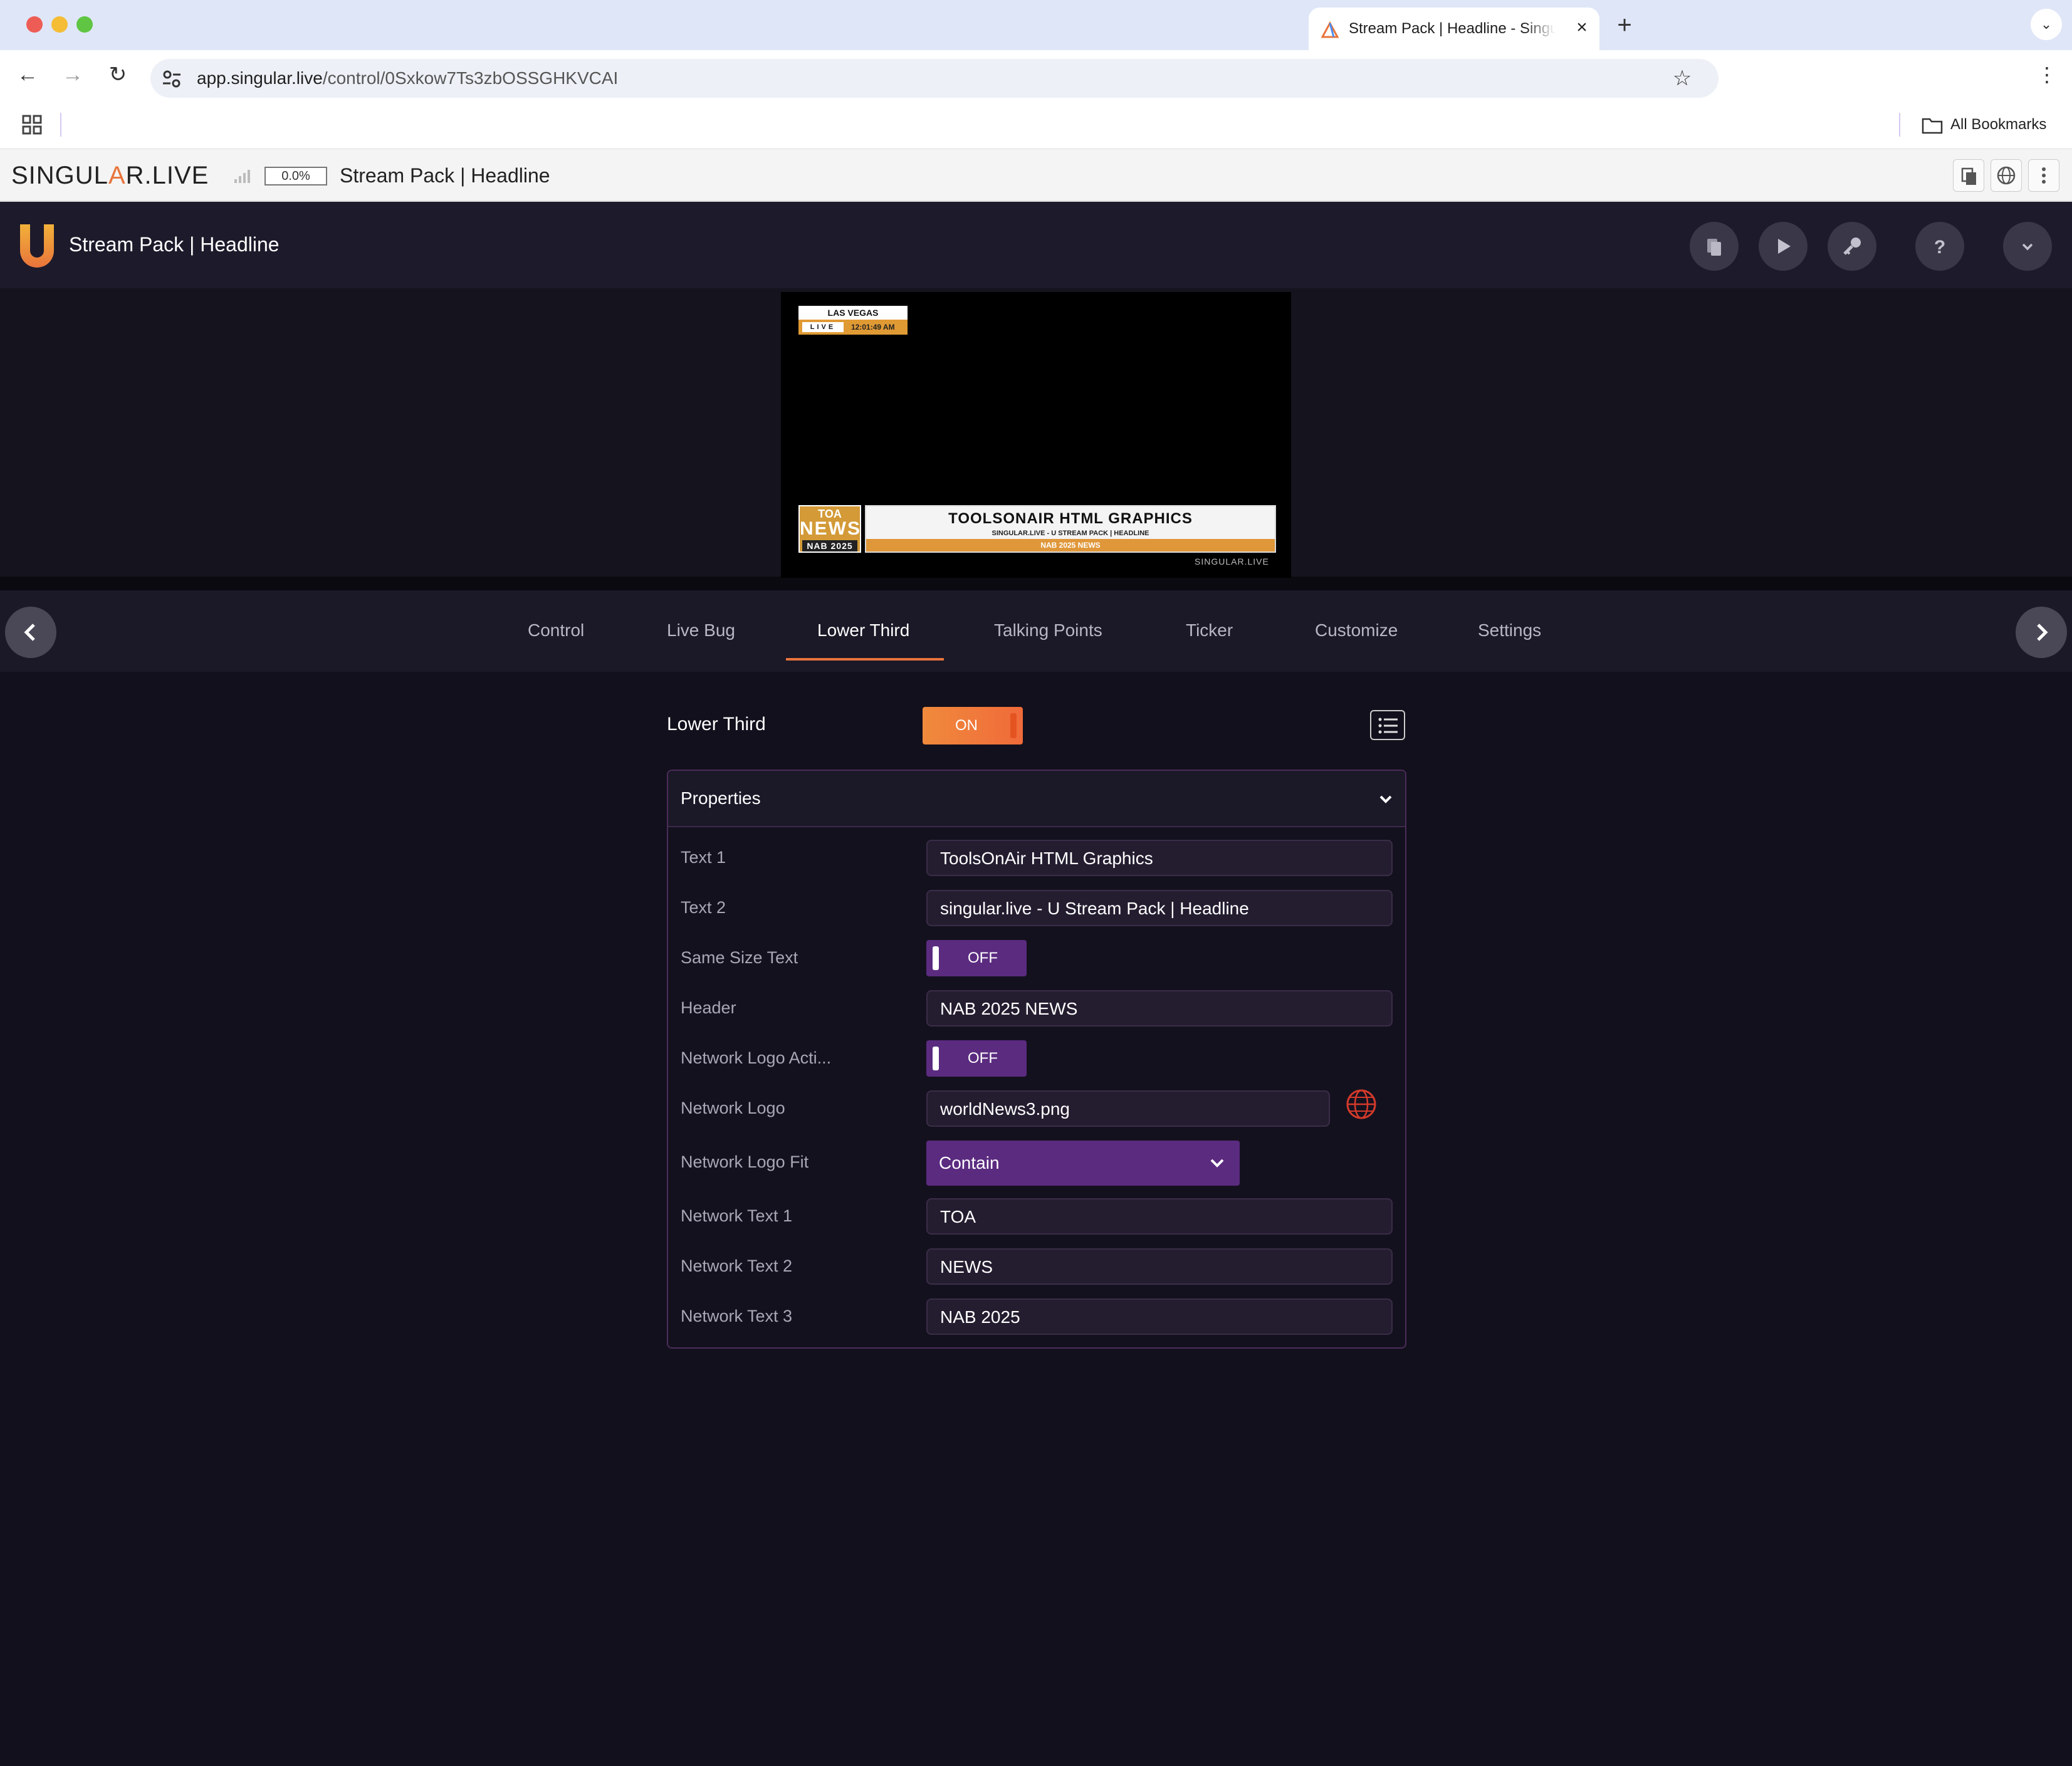 This screenshot has height=1766, width=2072. I want to click on network-text2-input: NEWS, so click(1159, 1267).